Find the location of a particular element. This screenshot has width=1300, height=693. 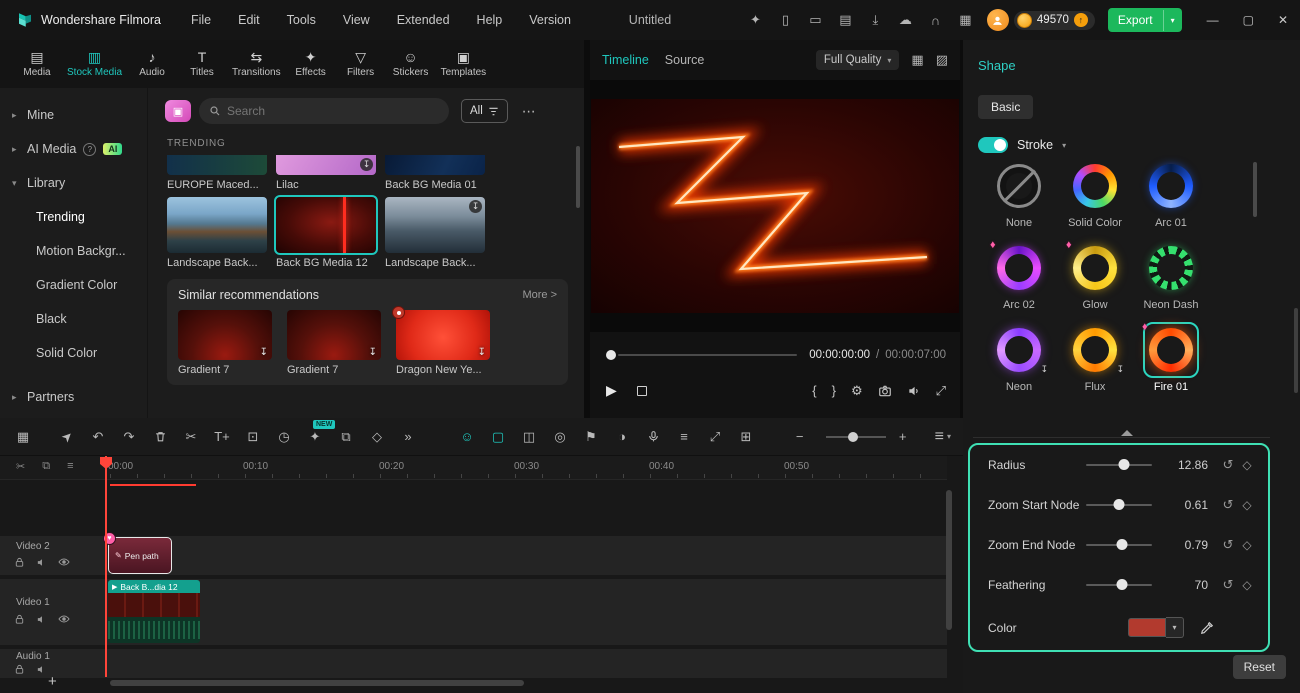

sidebar-item-black: Black is located at coordinates (73, 319).